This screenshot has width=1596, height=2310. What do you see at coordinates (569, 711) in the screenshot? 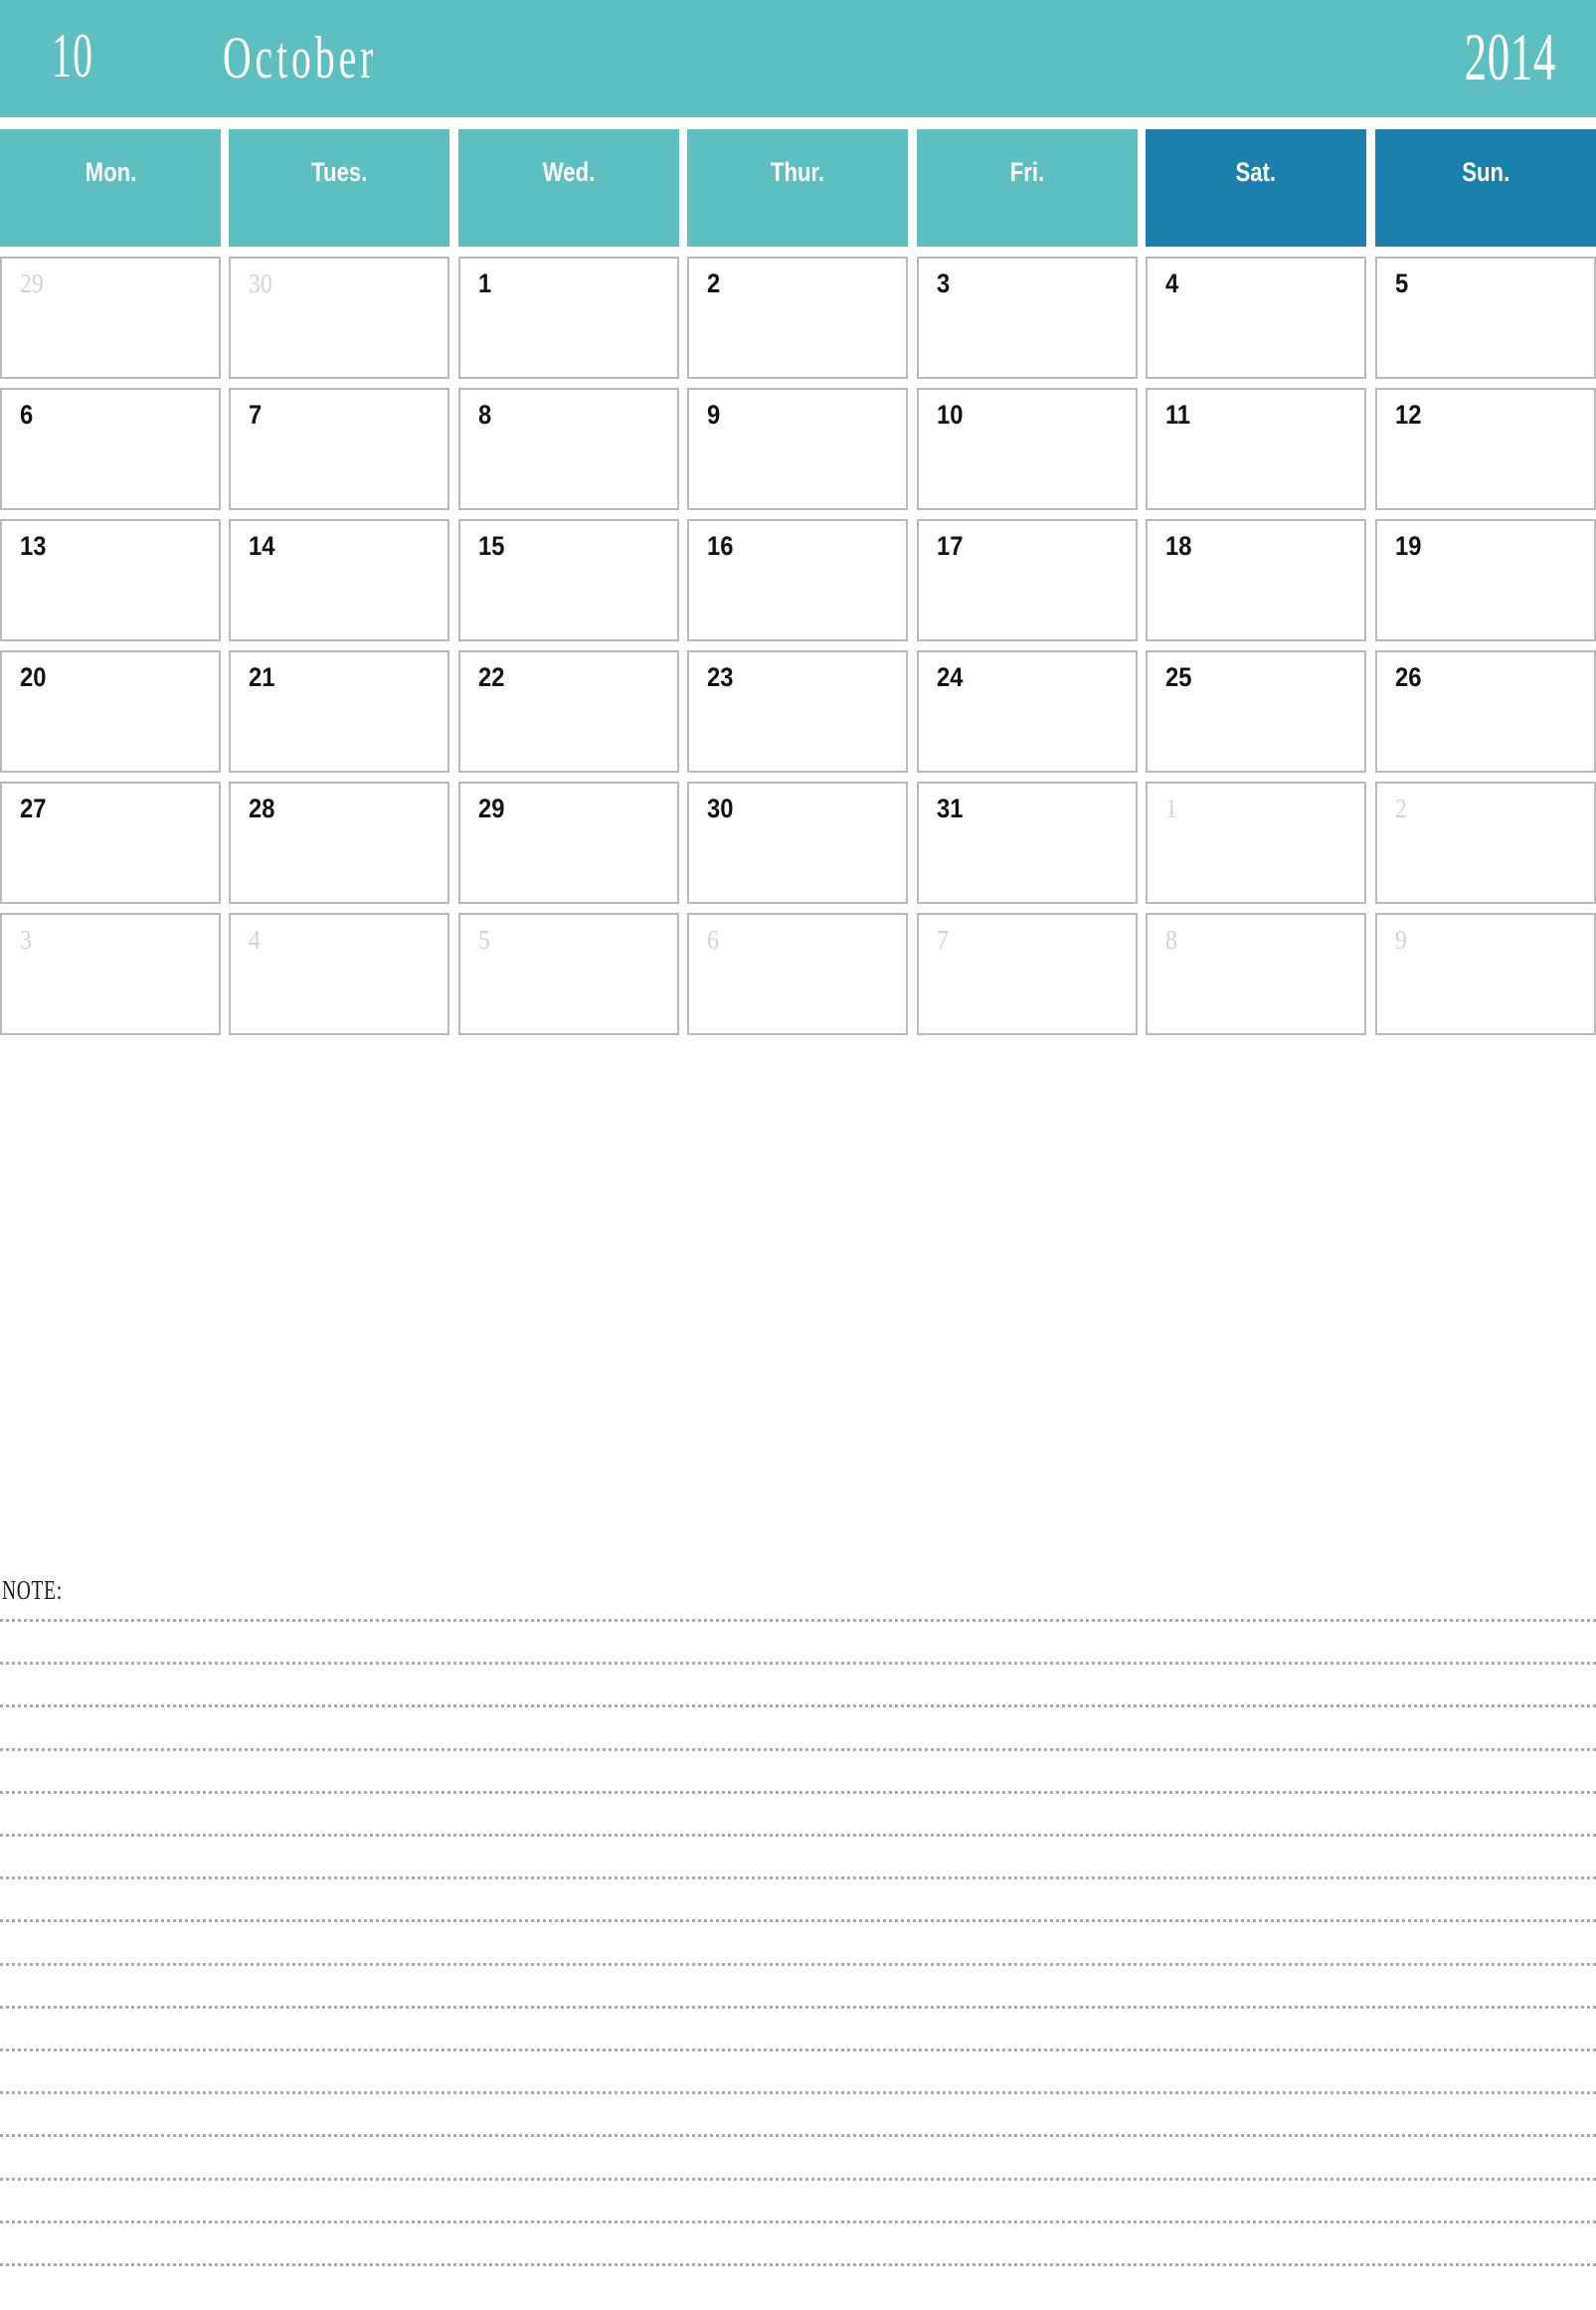
I see `day-cell: 22` at bounding box center [569, 711].